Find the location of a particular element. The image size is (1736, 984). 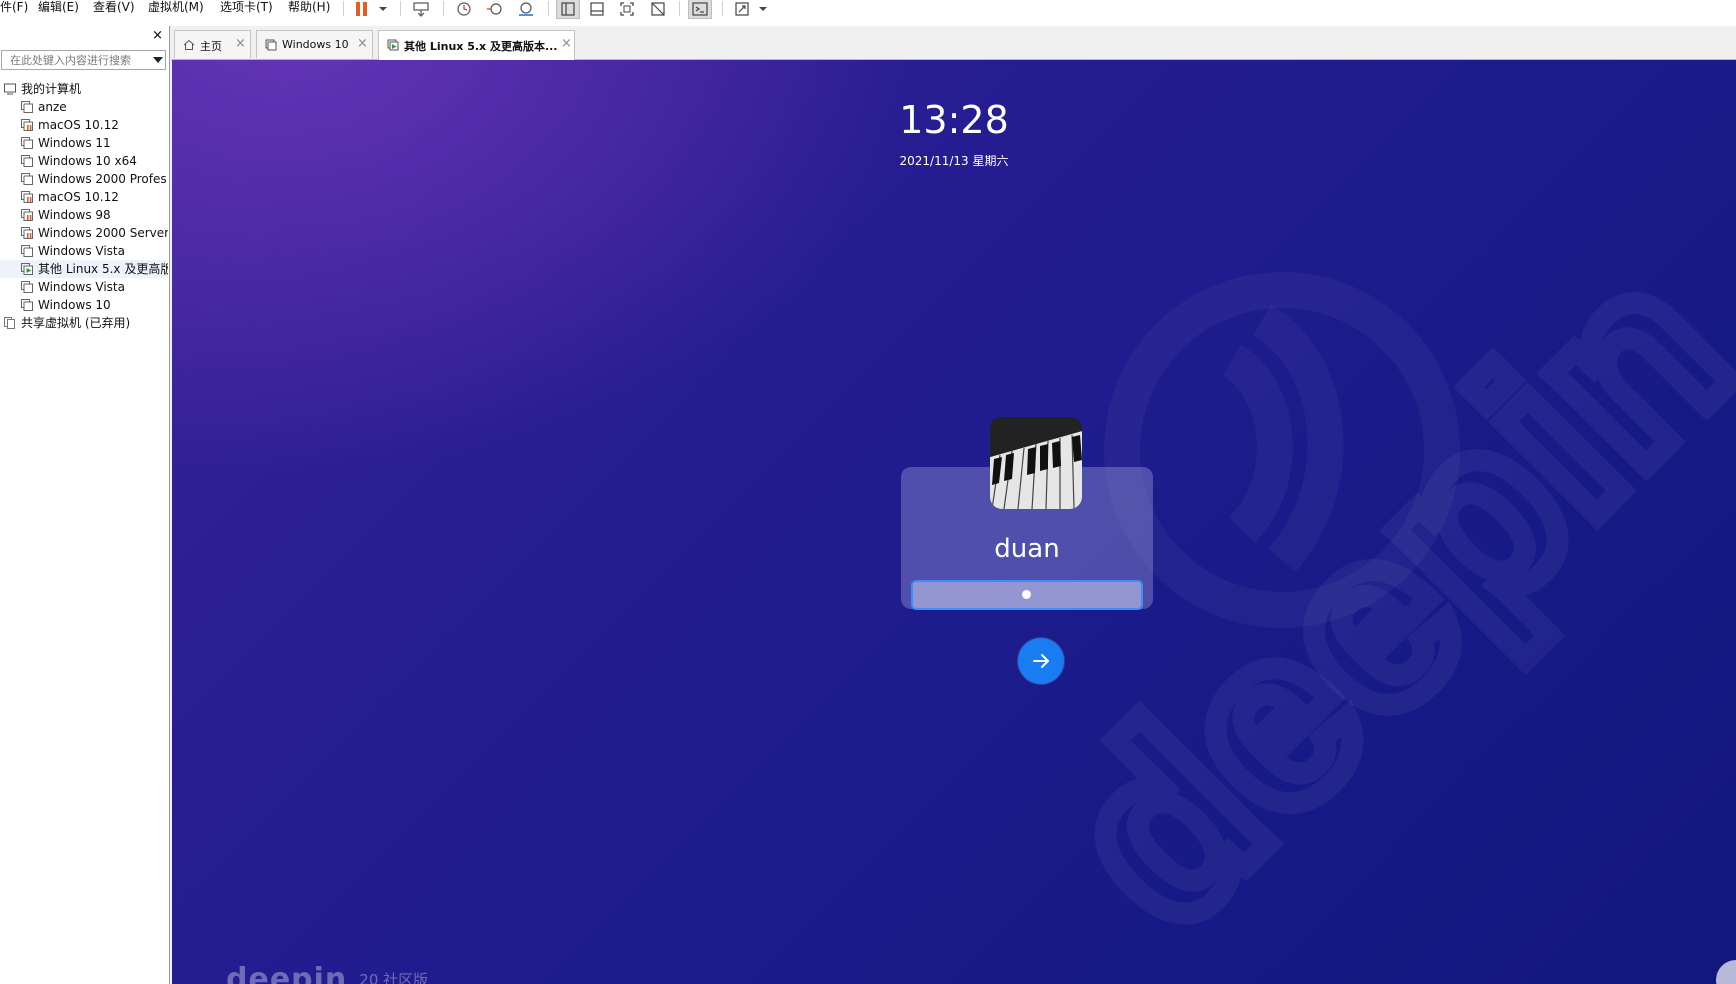

menu-edit: 编辑(E) is located at coordinates (58, 7).